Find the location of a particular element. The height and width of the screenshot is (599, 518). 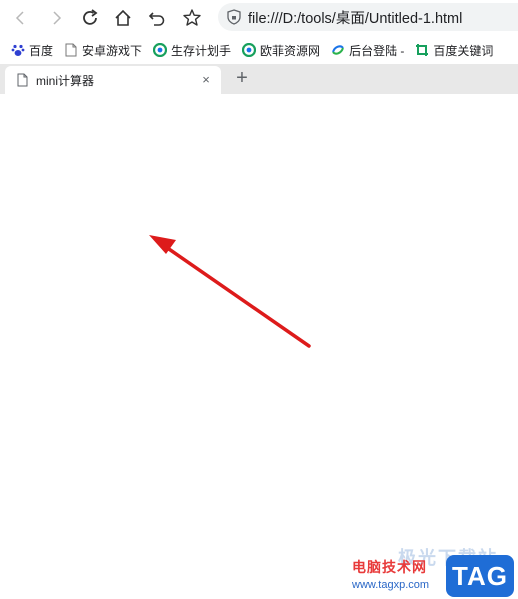

bookmark-item-survival-plan: 生存计划手 is located at coordinates (192, 50).